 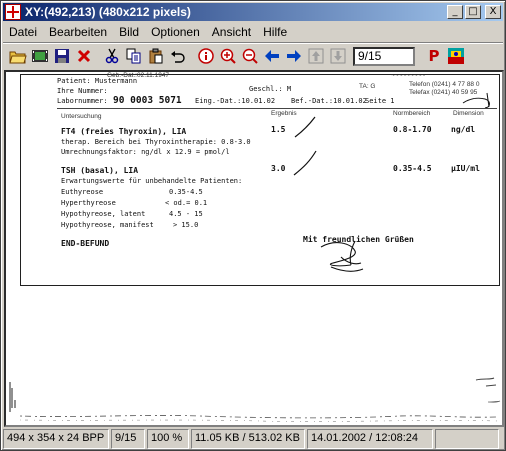 I want to click on ft4-value: 1.5, so click(x=278, y=129).